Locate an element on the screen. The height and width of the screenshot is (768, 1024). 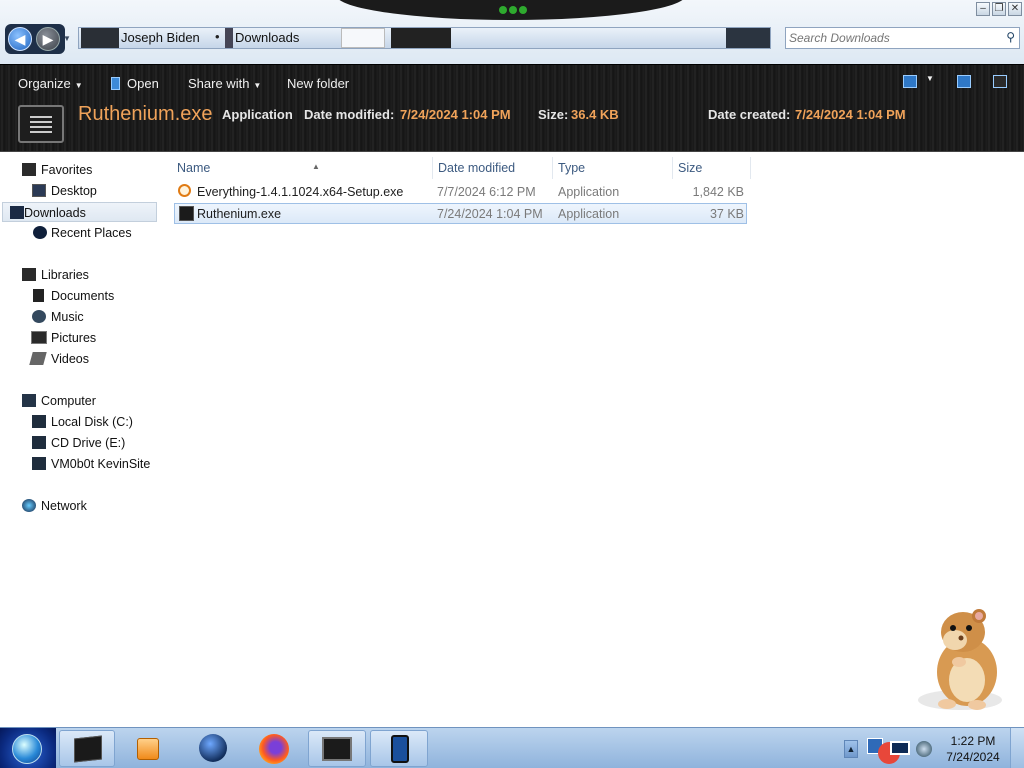
nav-recent-places: Recent Places is located at coordinates (81, 233).